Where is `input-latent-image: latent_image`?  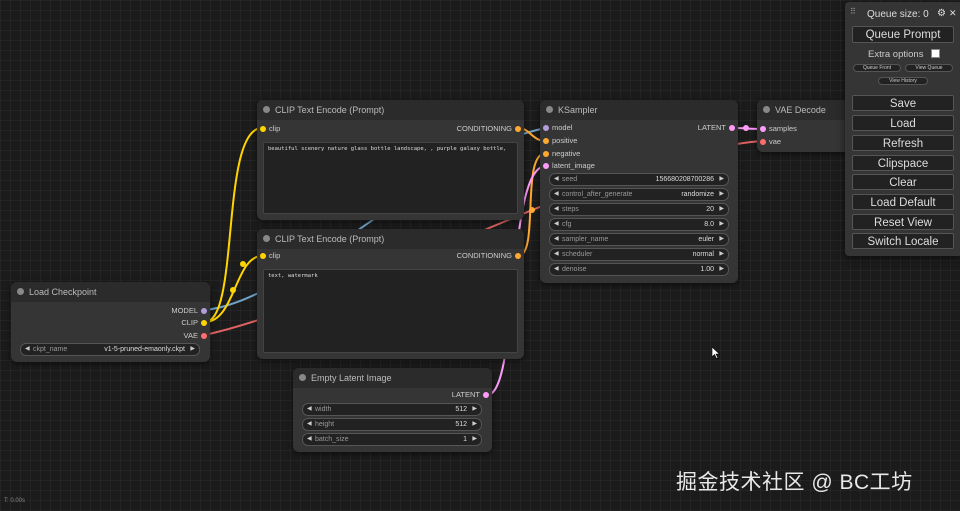
input-latent-image: latent_image is located at coordinates (567, 166).